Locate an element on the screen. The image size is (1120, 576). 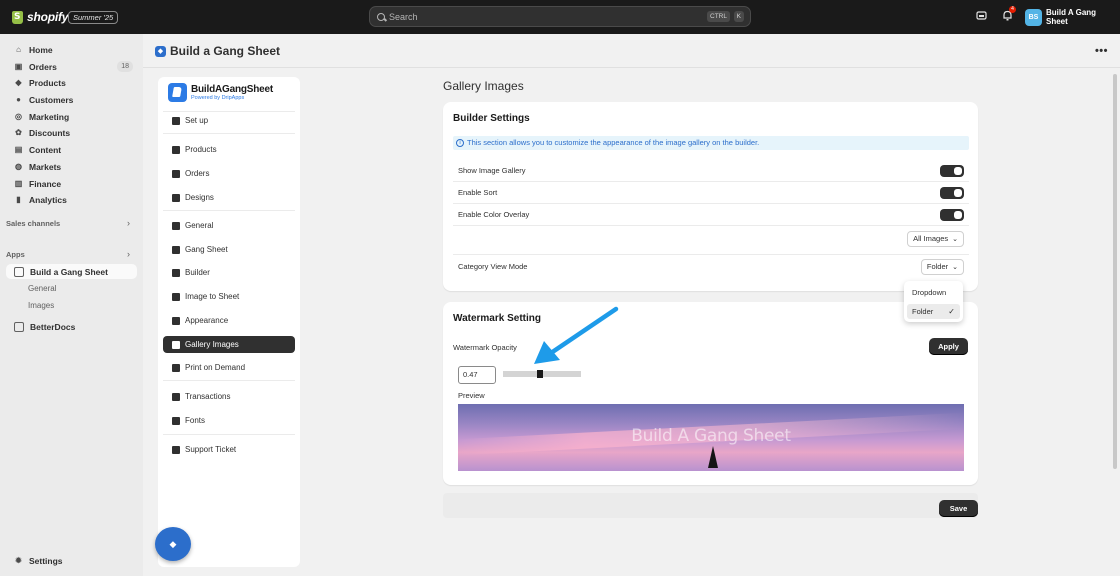
all-images-select: All Images ⌄ is located at coordinates (935, 239).